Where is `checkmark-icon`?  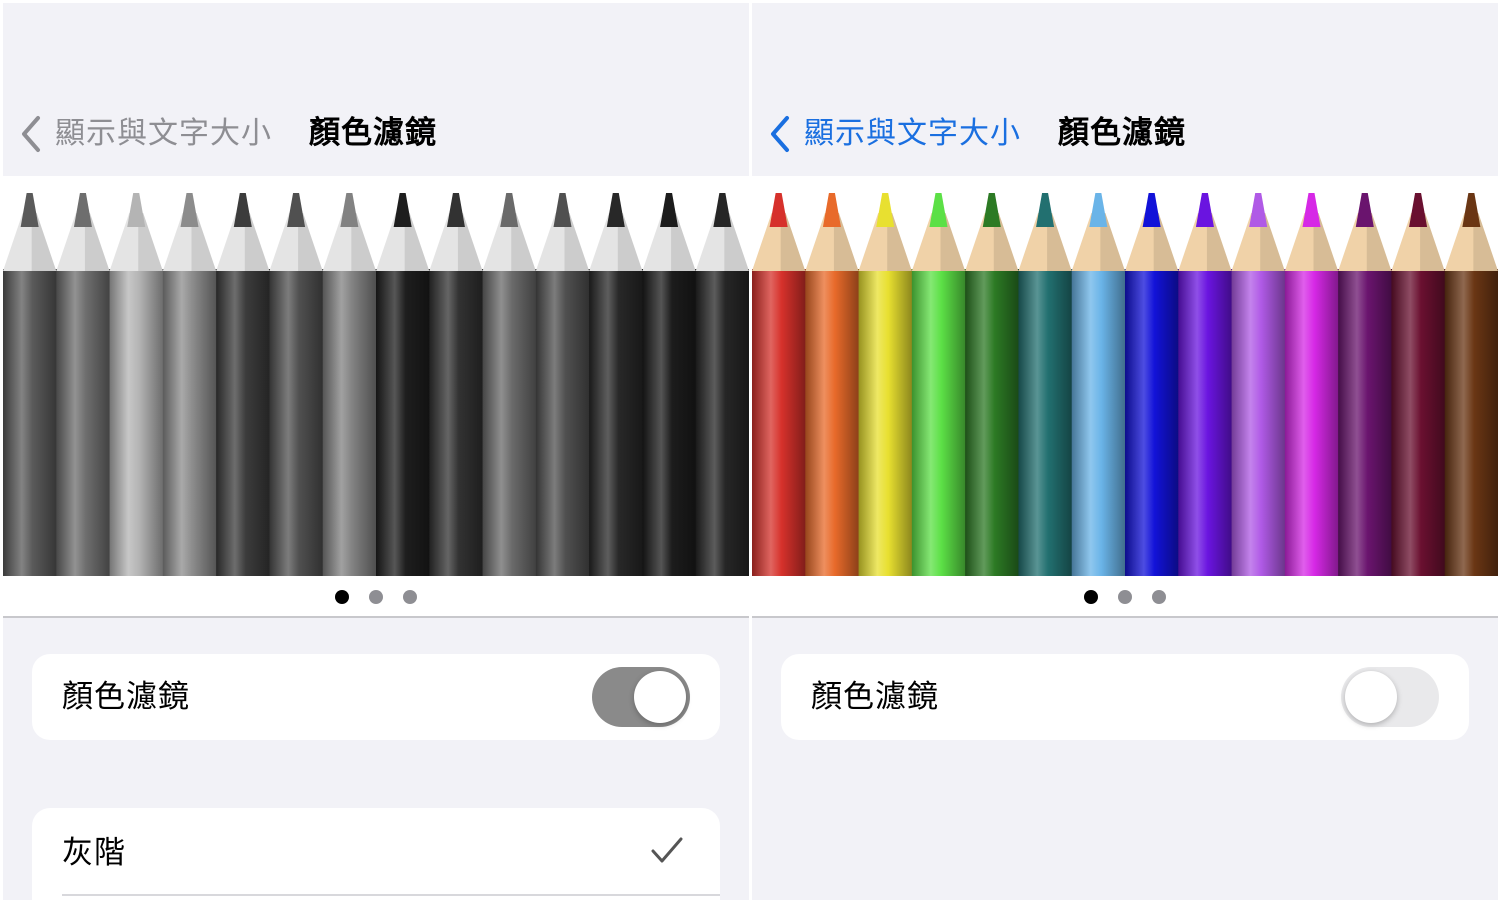 checkmark-icon is located at coordinates (667, 850).